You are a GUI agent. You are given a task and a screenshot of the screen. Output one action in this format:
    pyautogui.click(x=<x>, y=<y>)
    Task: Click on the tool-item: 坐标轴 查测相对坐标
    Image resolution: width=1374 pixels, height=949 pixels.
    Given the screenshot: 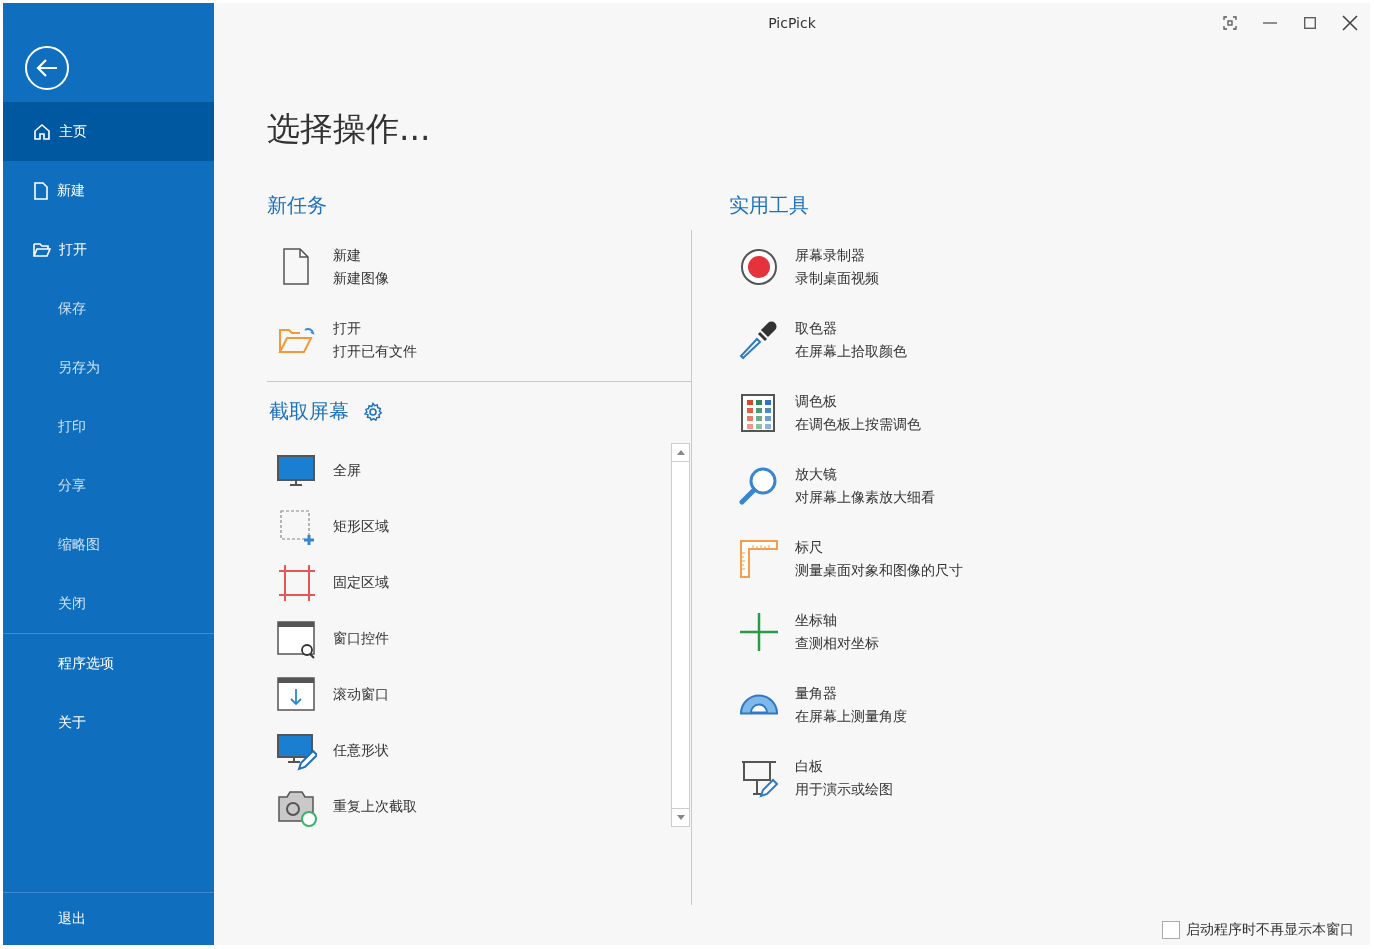 What is the action you would take?
    pyautogui.click(x=1049, y=631)
    